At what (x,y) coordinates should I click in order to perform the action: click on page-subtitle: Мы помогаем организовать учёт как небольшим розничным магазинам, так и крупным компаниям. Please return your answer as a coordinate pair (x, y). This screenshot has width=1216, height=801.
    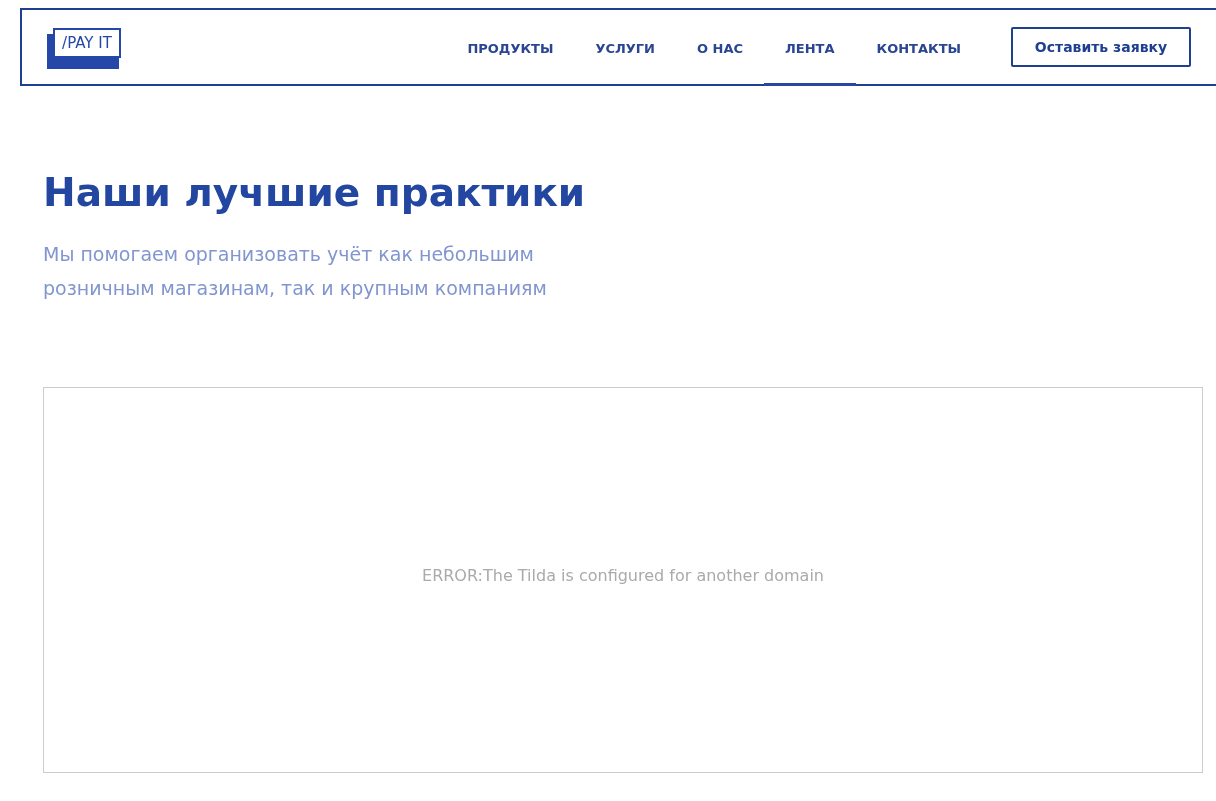
    Looking at the image, I should click on (295, 271).